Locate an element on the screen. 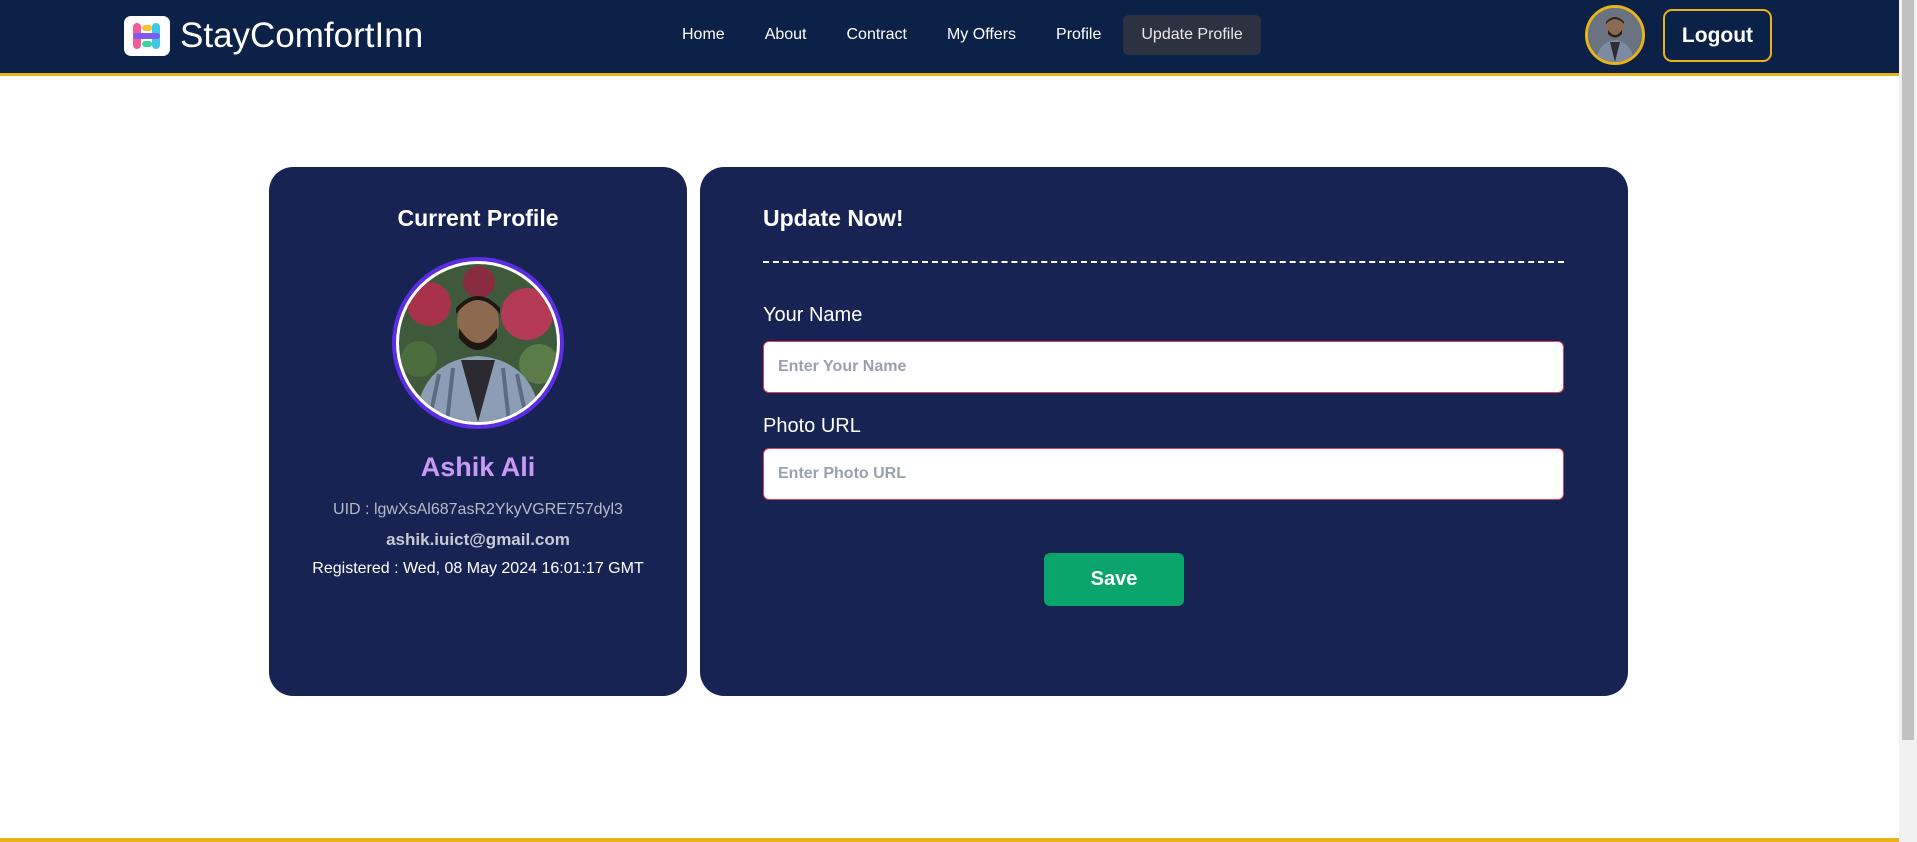 The image size is (1917, 842). user-avatar is located at coordinates (1615, 35).